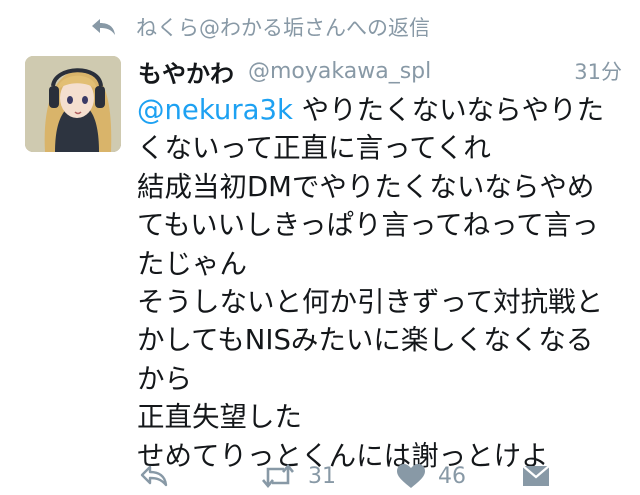  Describe the element at coordinates (373, 478) in the screenshot. I see `tweet-actions: 31 46` at that location.